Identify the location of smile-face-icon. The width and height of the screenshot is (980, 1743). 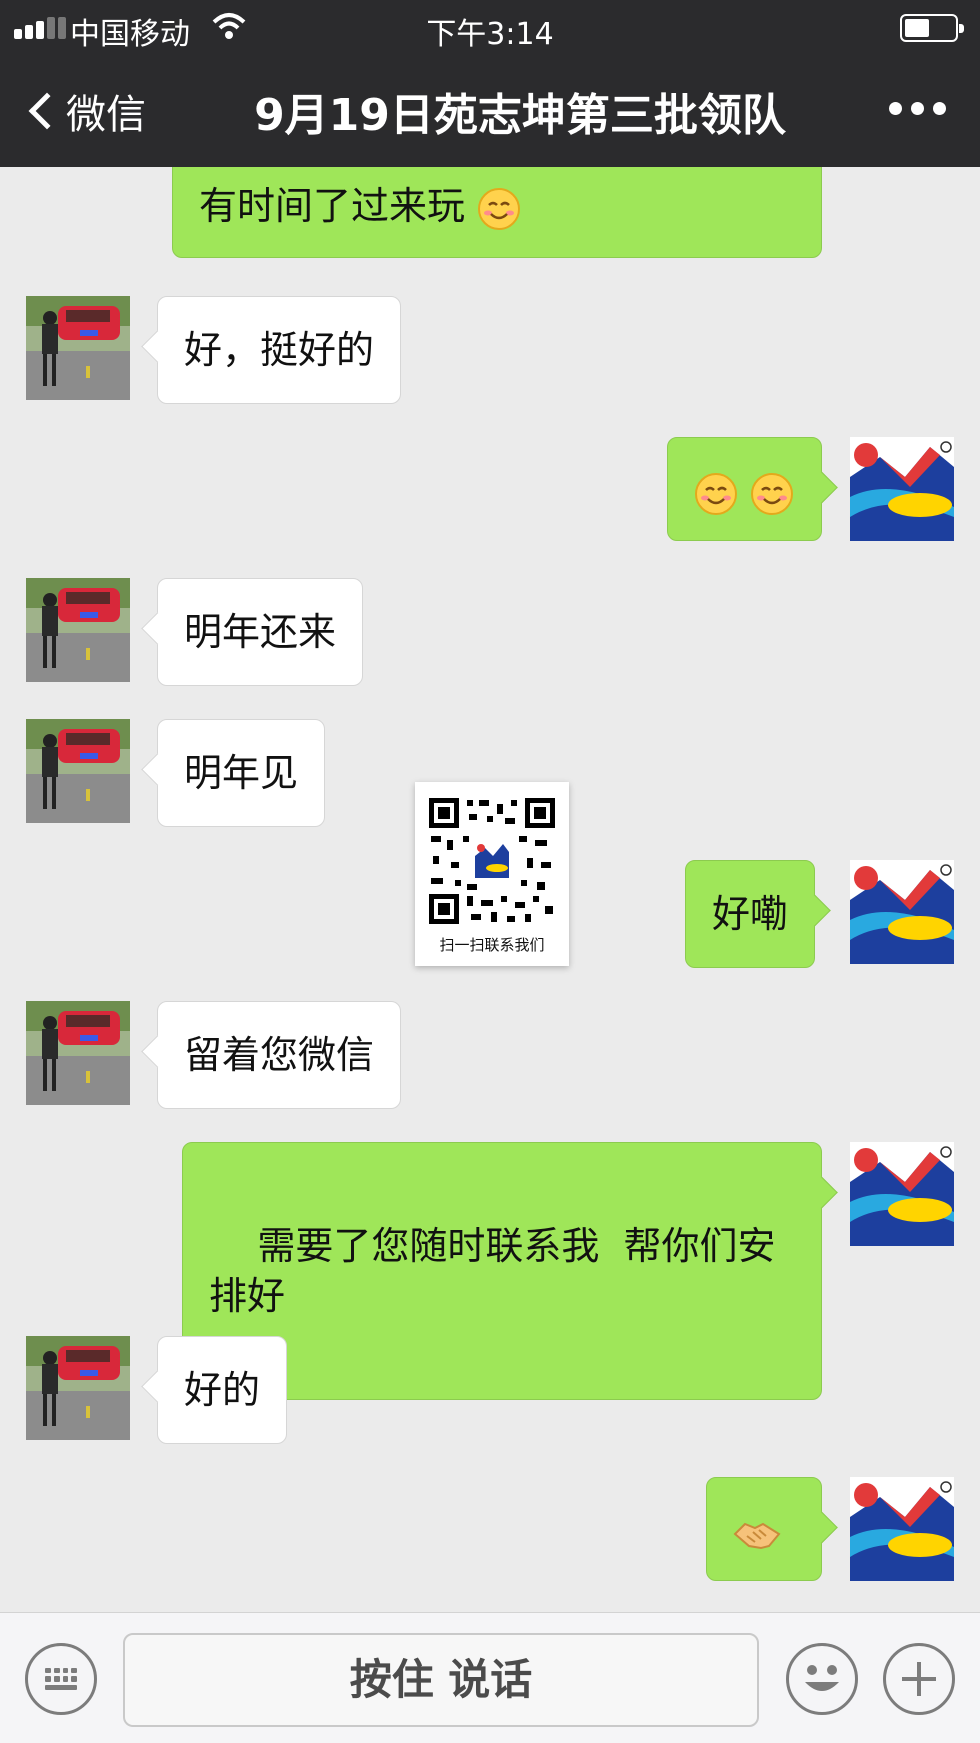
(822, 1678).